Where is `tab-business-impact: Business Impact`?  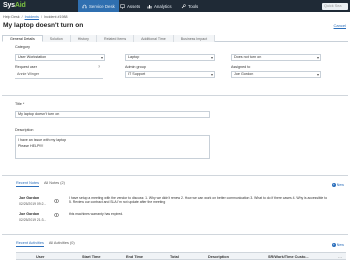
tab-business-impact: Business Impact is located at coordinates (194, 38).